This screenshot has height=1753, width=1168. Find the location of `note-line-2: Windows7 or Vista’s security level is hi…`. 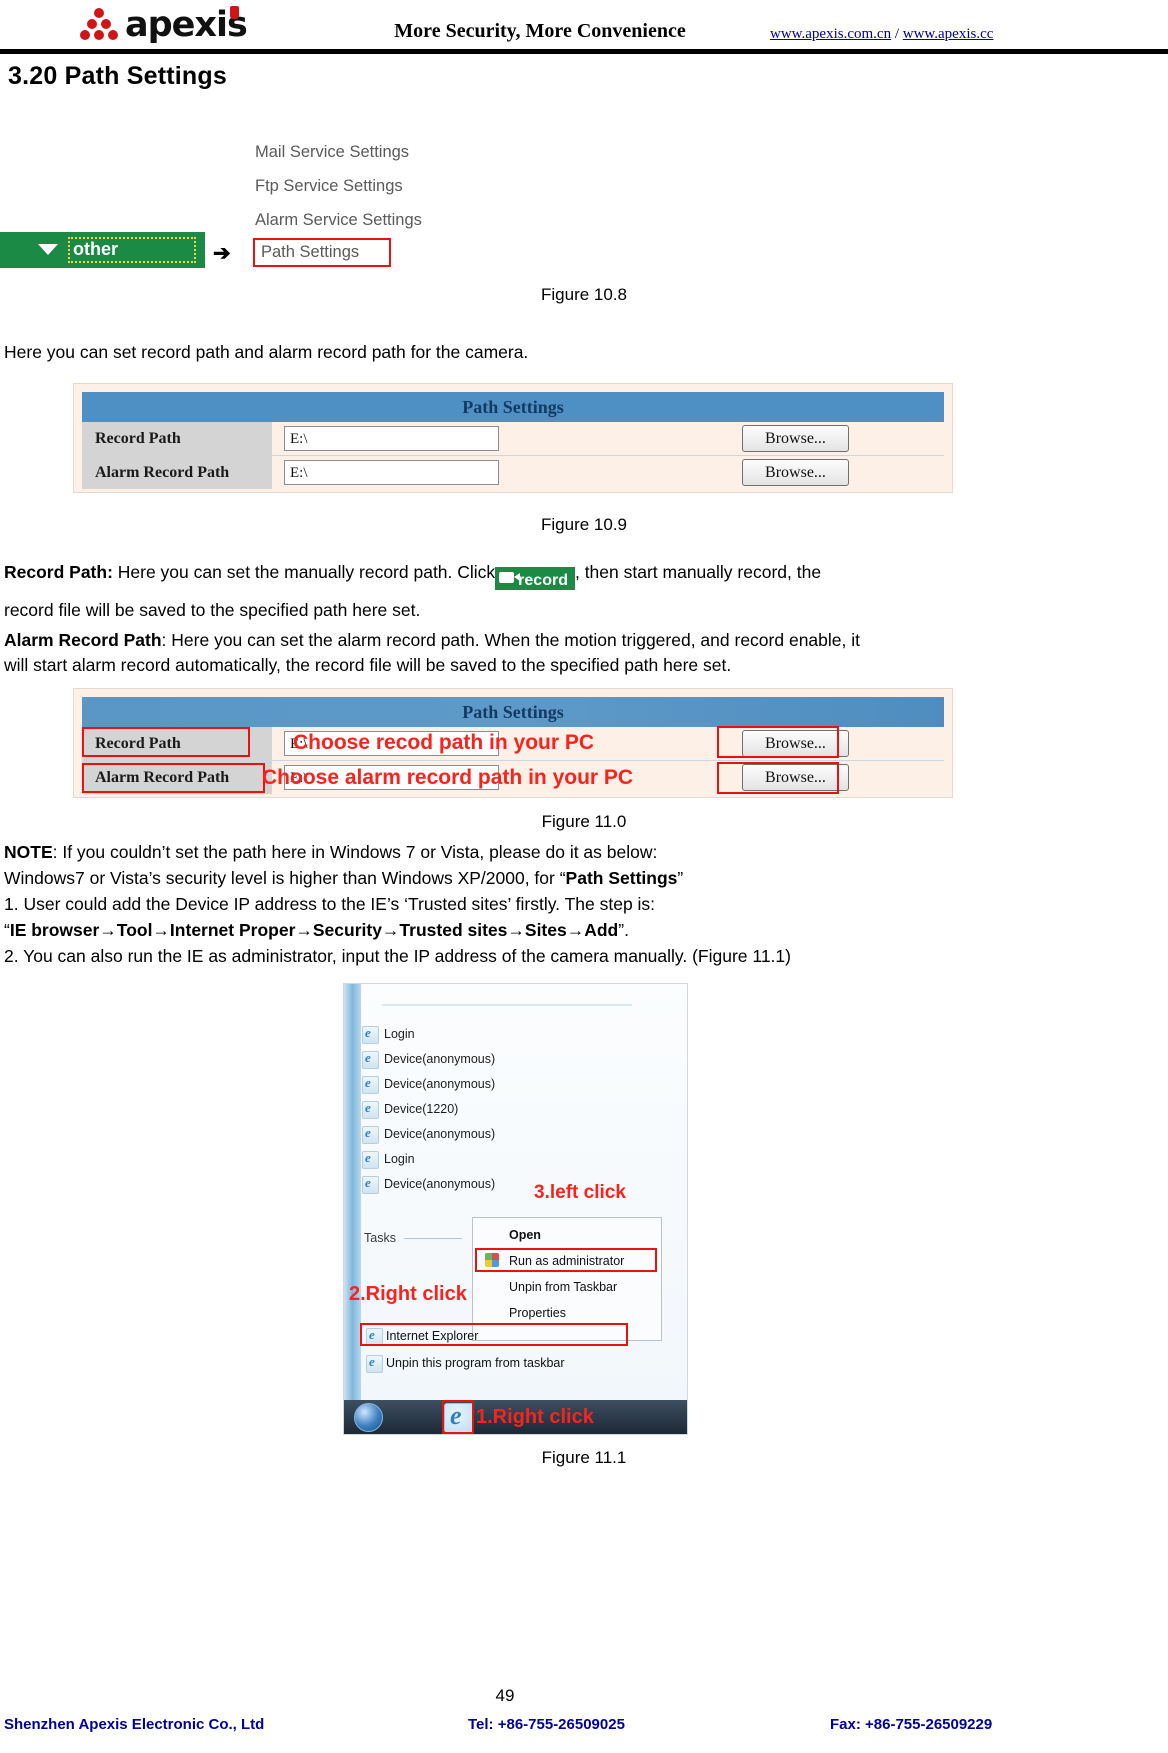

note-line-2: Windows7 or Vista’s security level is hi… is located at coordinates (343, 878).